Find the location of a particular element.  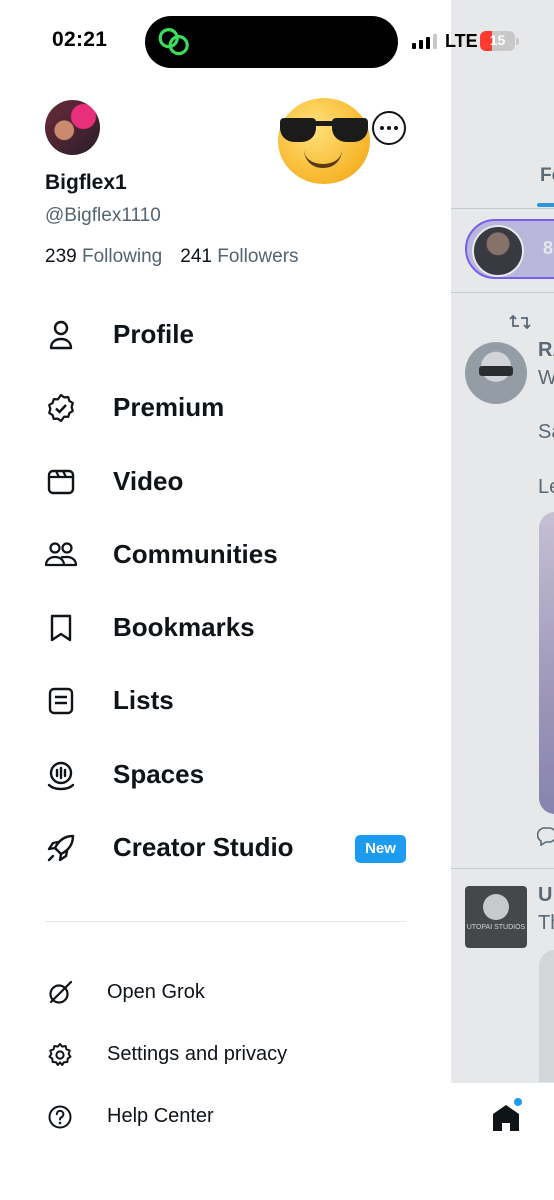

followers-count: 241 is located at coordinates (196, 256).